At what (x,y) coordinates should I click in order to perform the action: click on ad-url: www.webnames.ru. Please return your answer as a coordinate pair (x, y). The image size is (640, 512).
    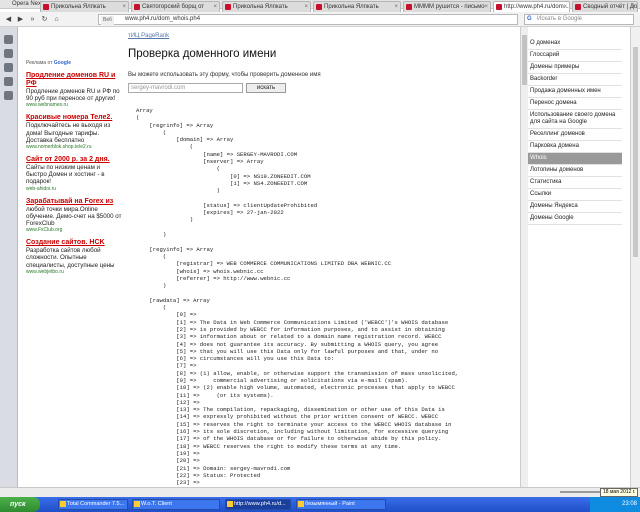
    Looking at the image, I should click on (74, 105).